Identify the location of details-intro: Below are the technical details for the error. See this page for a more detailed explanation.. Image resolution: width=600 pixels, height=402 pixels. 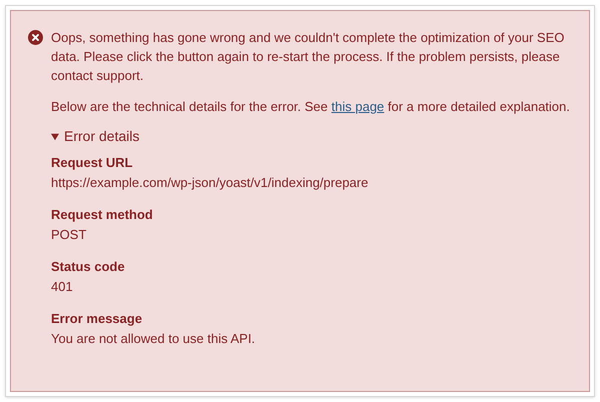
(311, 107).